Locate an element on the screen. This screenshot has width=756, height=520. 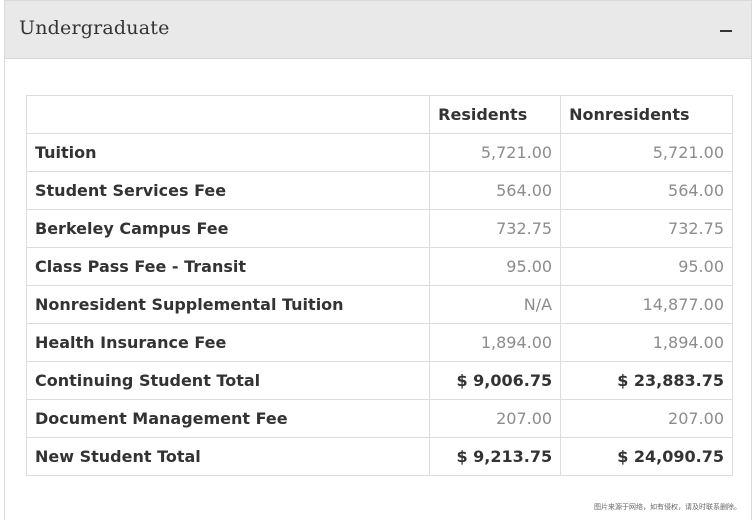
table-row: Document Management Fee 207.00 207.00 is located at coordinates (379, 418).